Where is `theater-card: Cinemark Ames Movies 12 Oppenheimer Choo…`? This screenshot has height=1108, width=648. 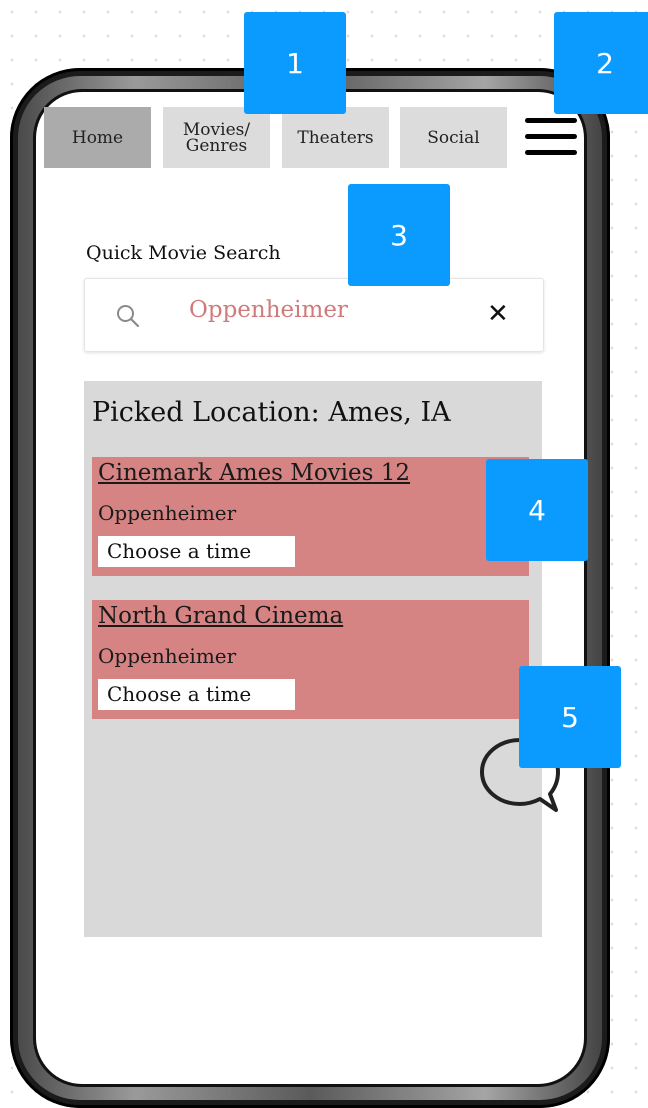
theater-card: Cinemark Ames Movies 12 Oppenheimer Choo… is located at coordinates (310, 516).